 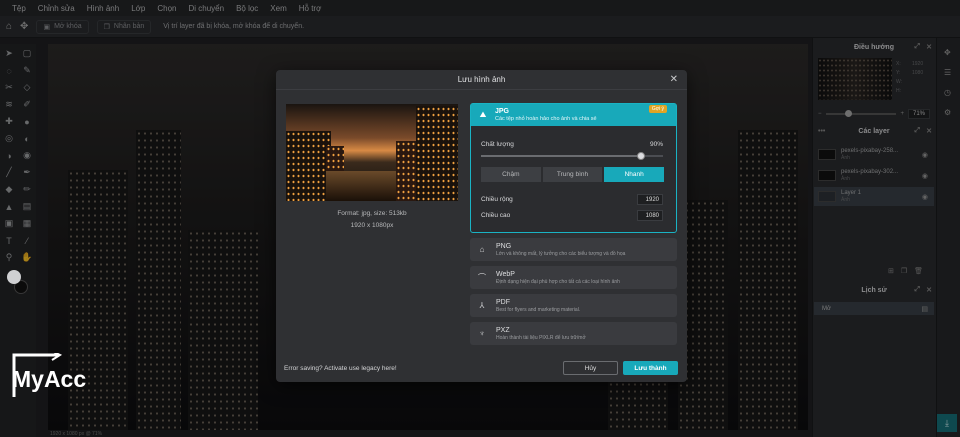 I want to click on pdf-icon: ⅄, so click(x=482, y=305).